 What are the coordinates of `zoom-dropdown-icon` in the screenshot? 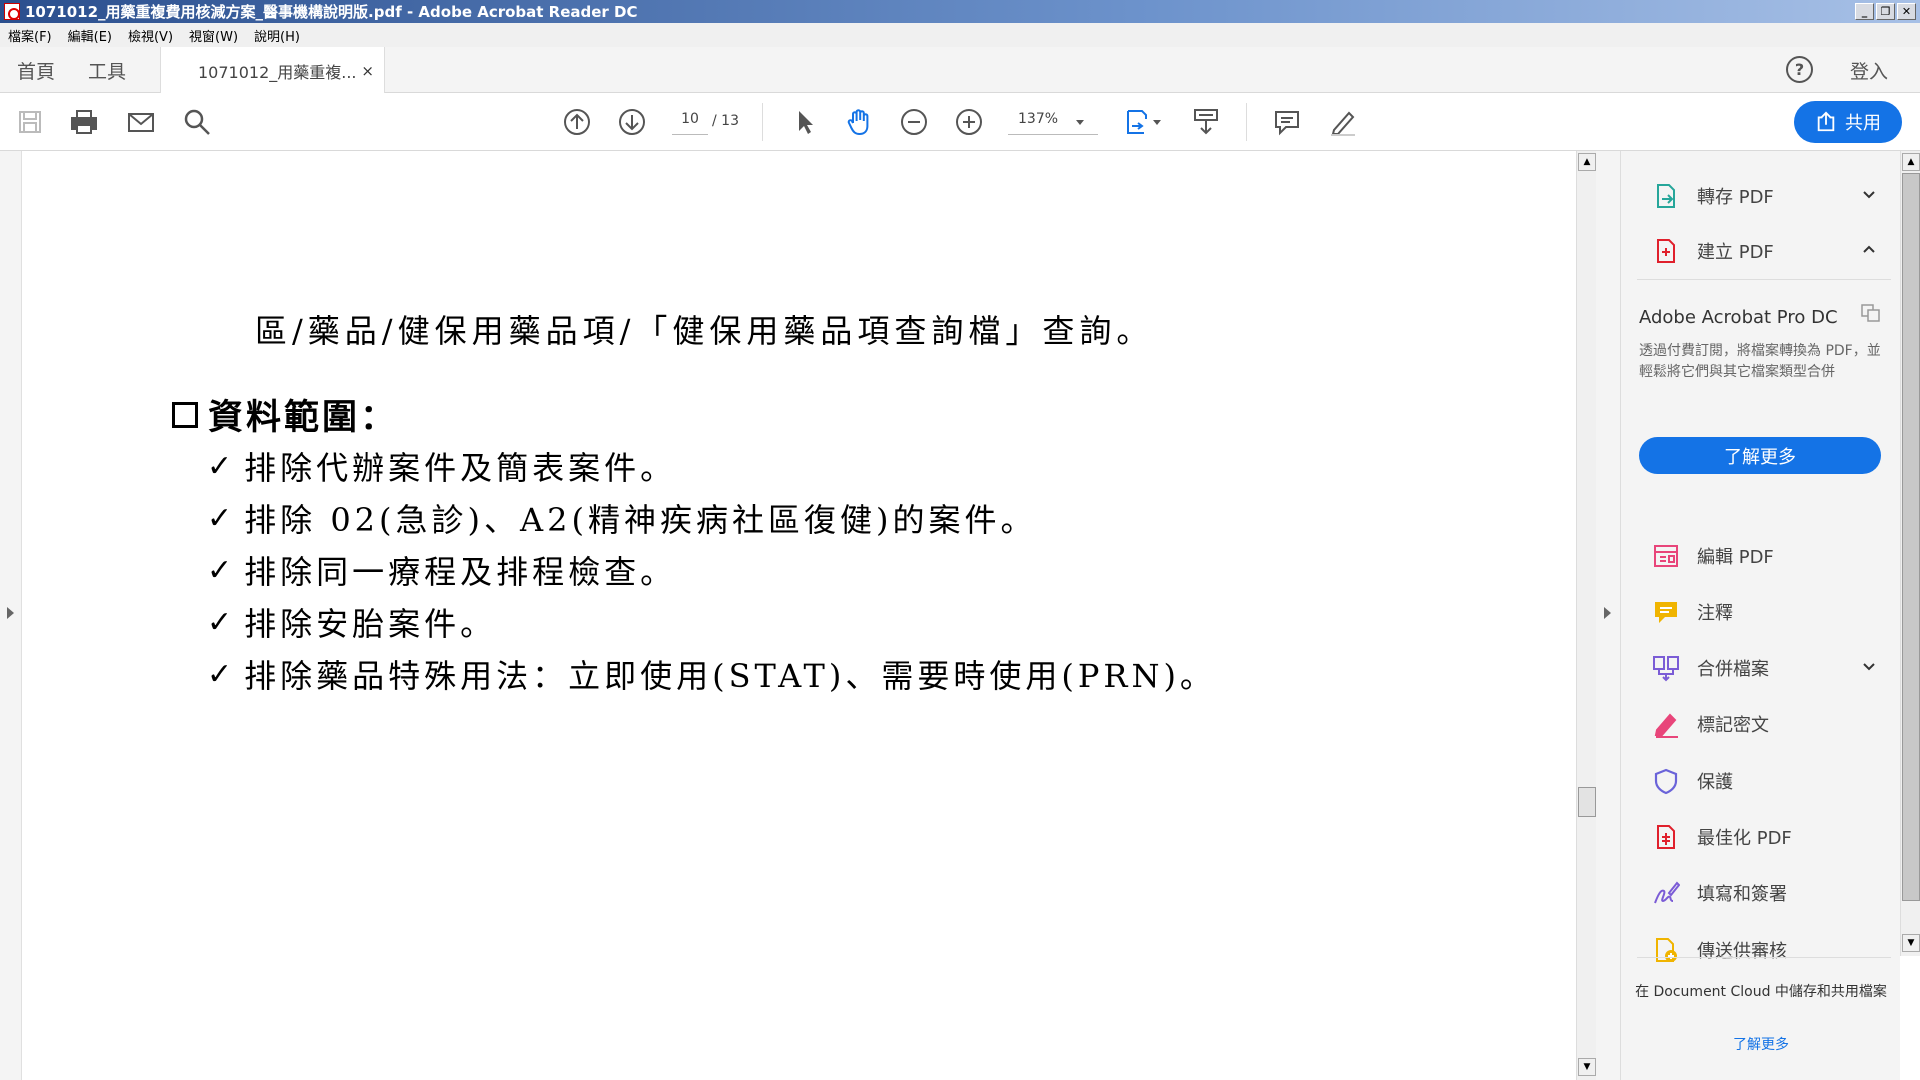 It's located at (1080, 122).